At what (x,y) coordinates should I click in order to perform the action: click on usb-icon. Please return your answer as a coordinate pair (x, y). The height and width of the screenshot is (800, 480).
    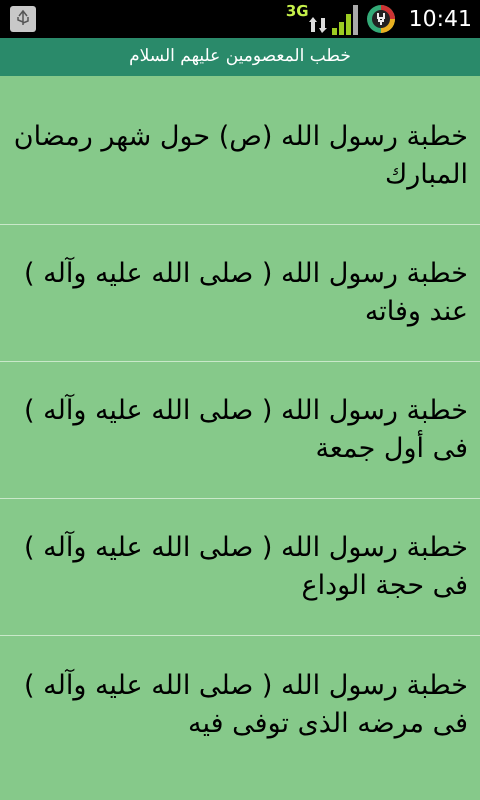
    Looking at the image, I should click on (23, 19).